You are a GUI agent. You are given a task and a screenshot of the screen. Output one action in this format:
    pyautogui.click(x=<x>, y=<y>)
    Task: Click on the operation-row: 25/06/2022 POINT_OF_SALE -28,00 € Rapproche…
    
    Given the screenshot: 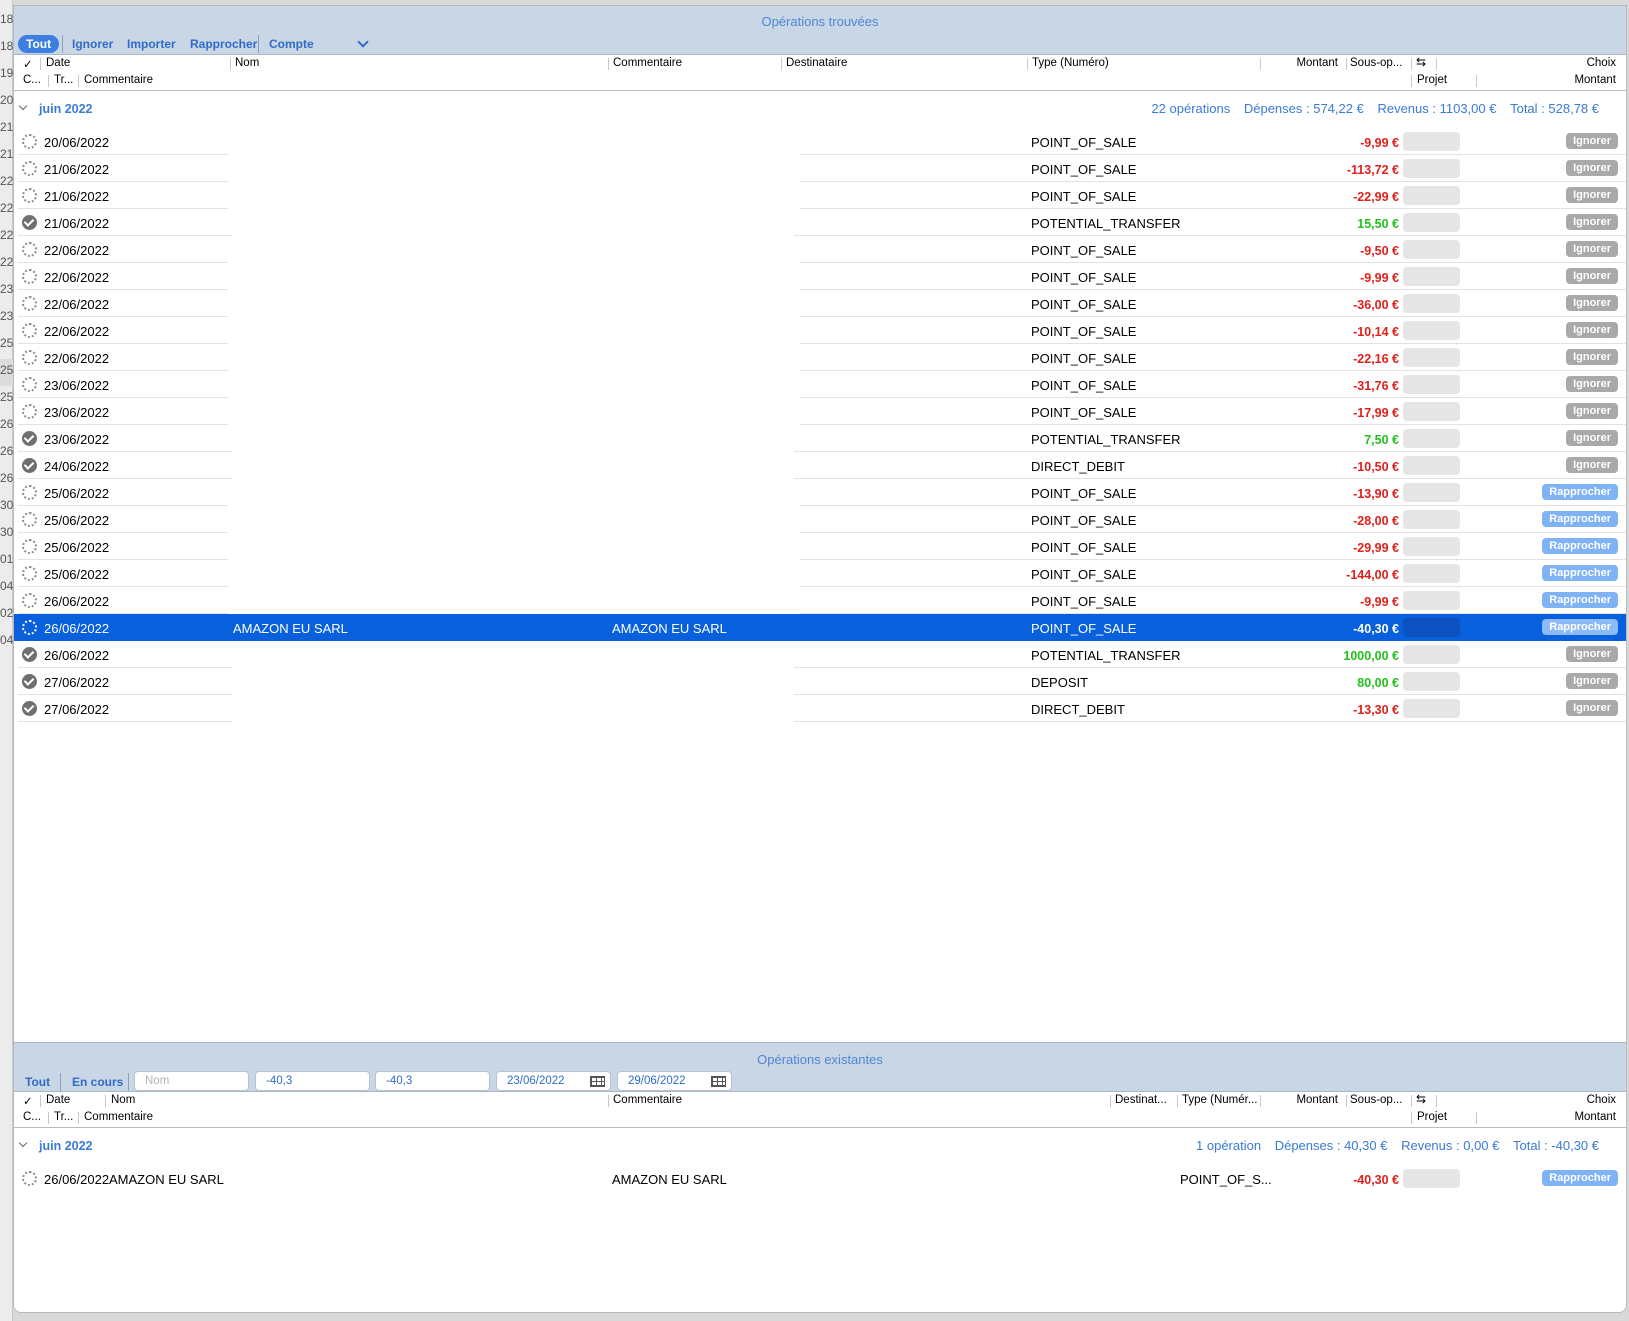 What is the action you would take?
    pyautogui.click(x=820, y=519)
    